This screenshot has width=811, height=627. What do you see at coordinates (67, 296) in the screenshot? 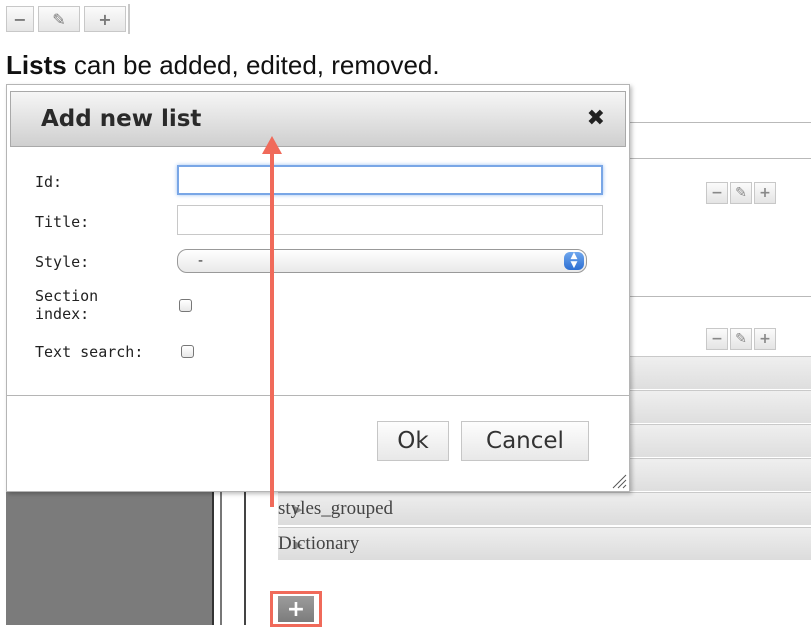
I see `section-index-label-1: Section` at bounding box center [67, 296].